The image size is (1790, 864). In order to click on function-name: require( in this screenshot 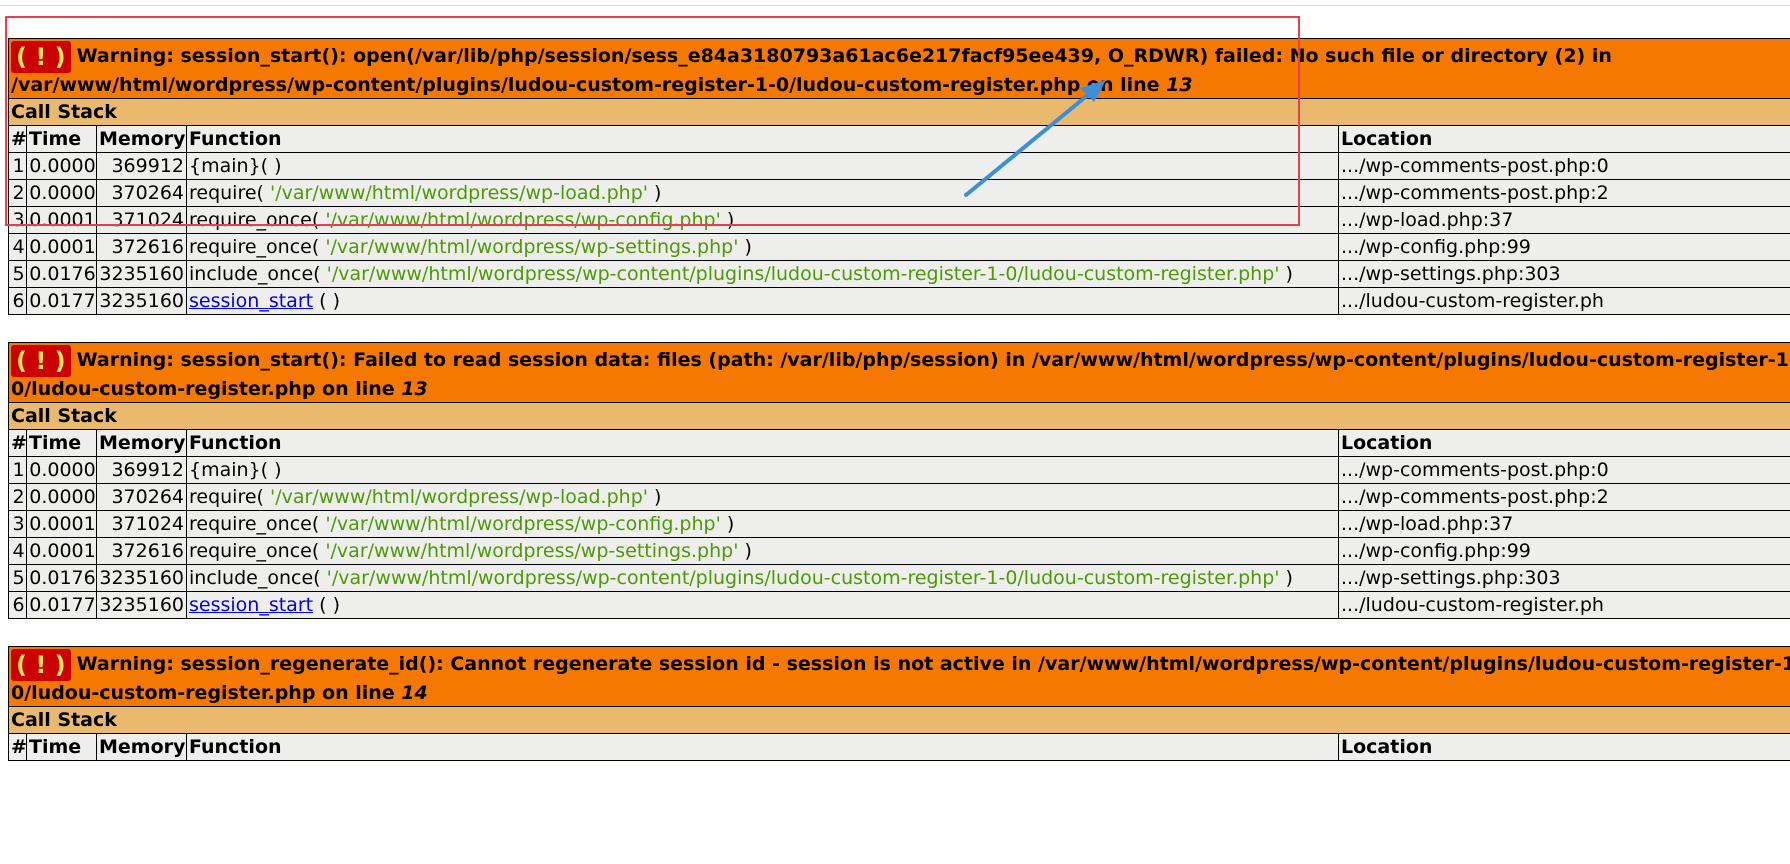, I will do `click(230, 193)`.